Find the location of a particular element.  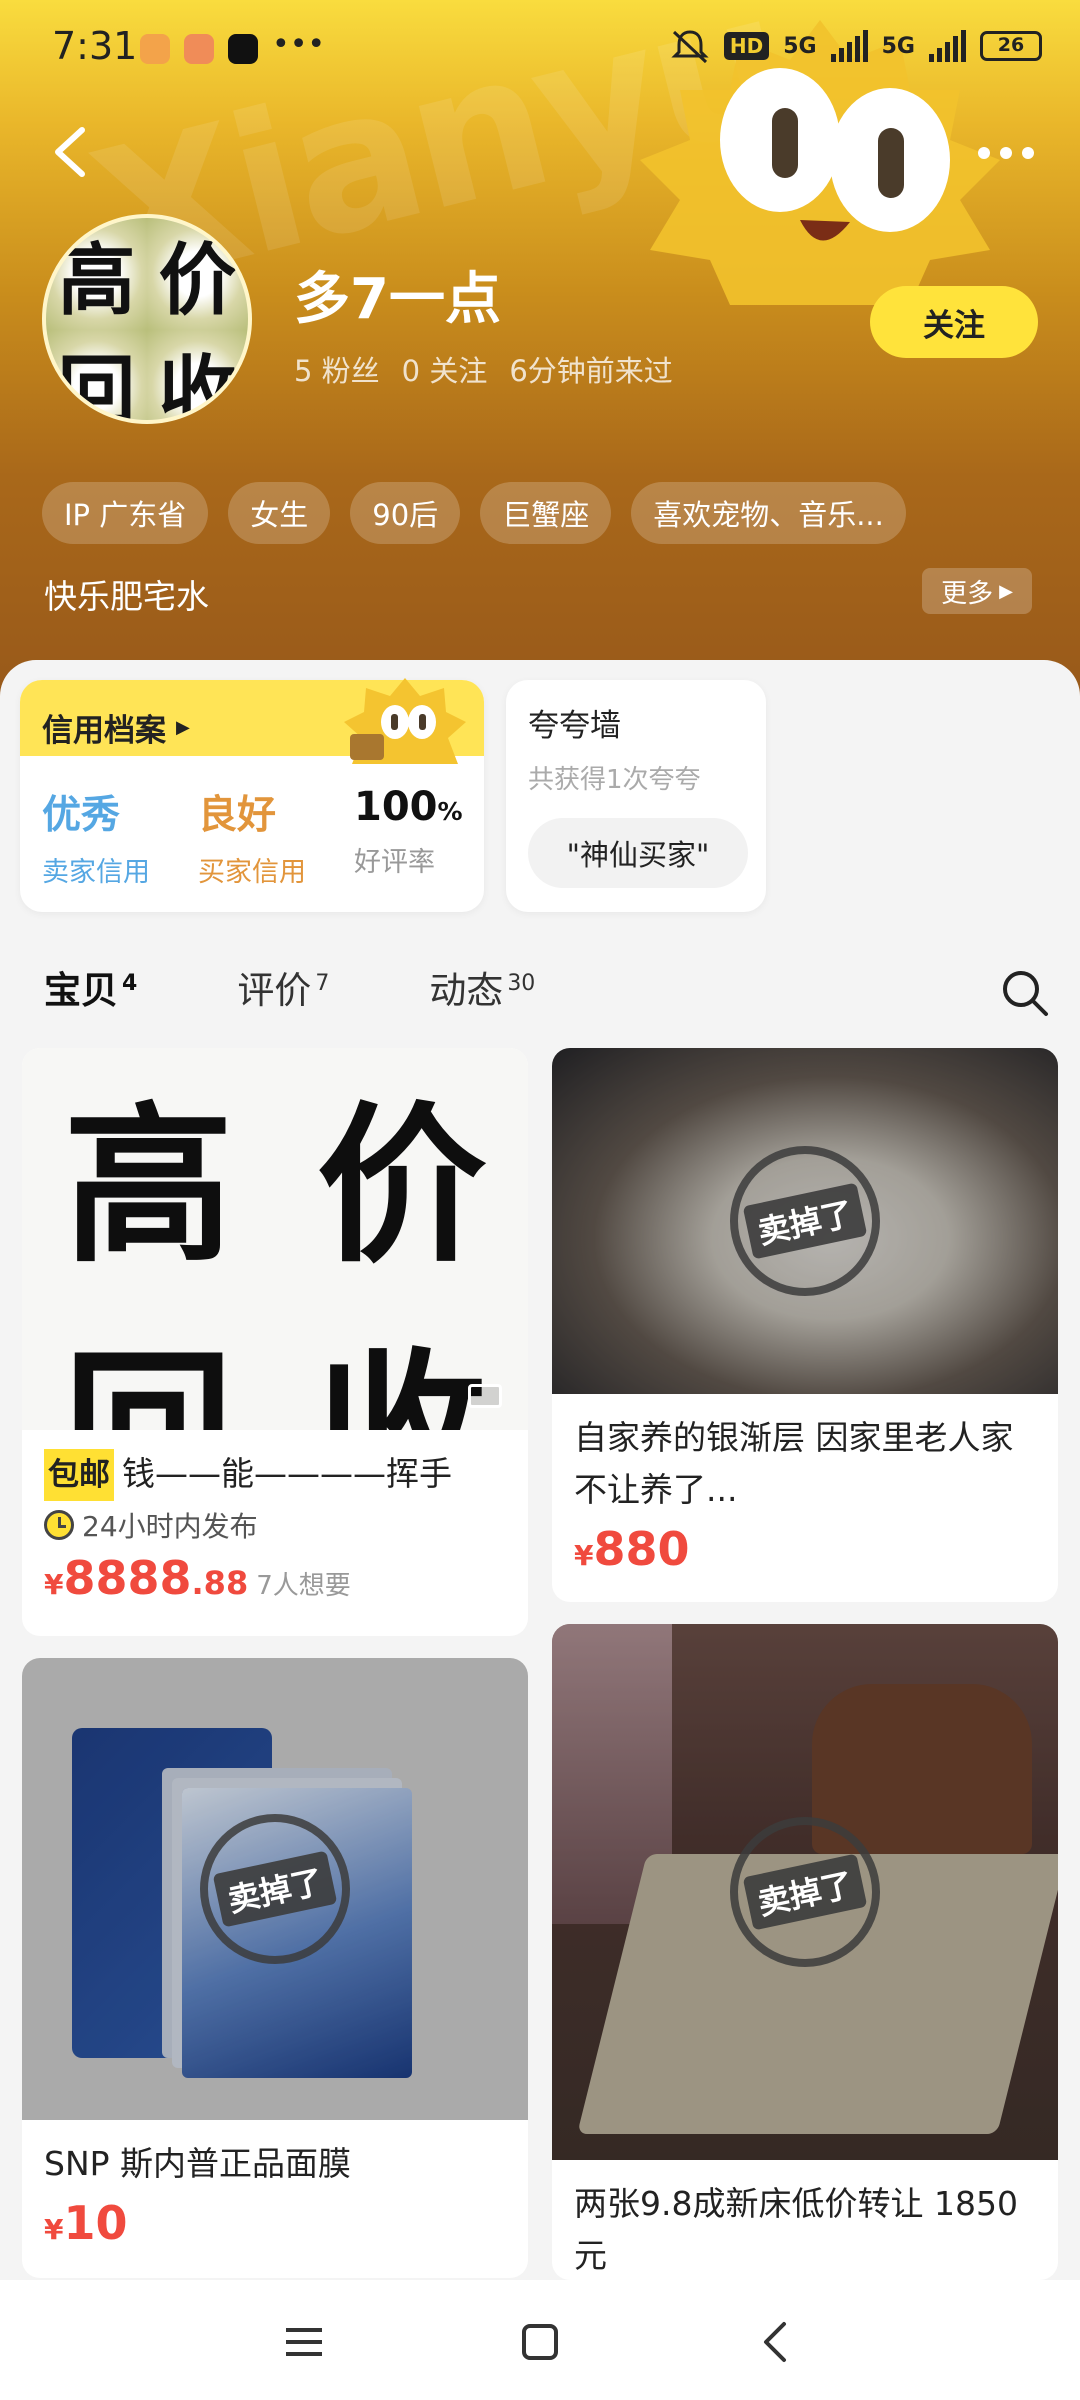

tag-age: 90后 is located at coordinates (405, 513).